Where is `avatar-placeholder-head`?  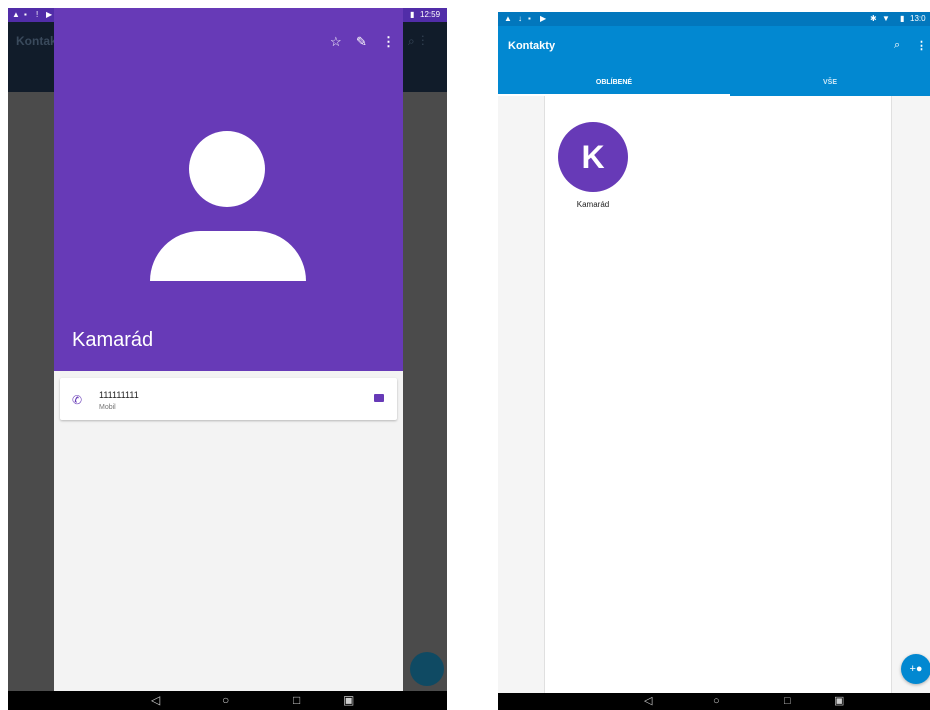
avatar-placeholder-head is located at coordinates (227, 169).